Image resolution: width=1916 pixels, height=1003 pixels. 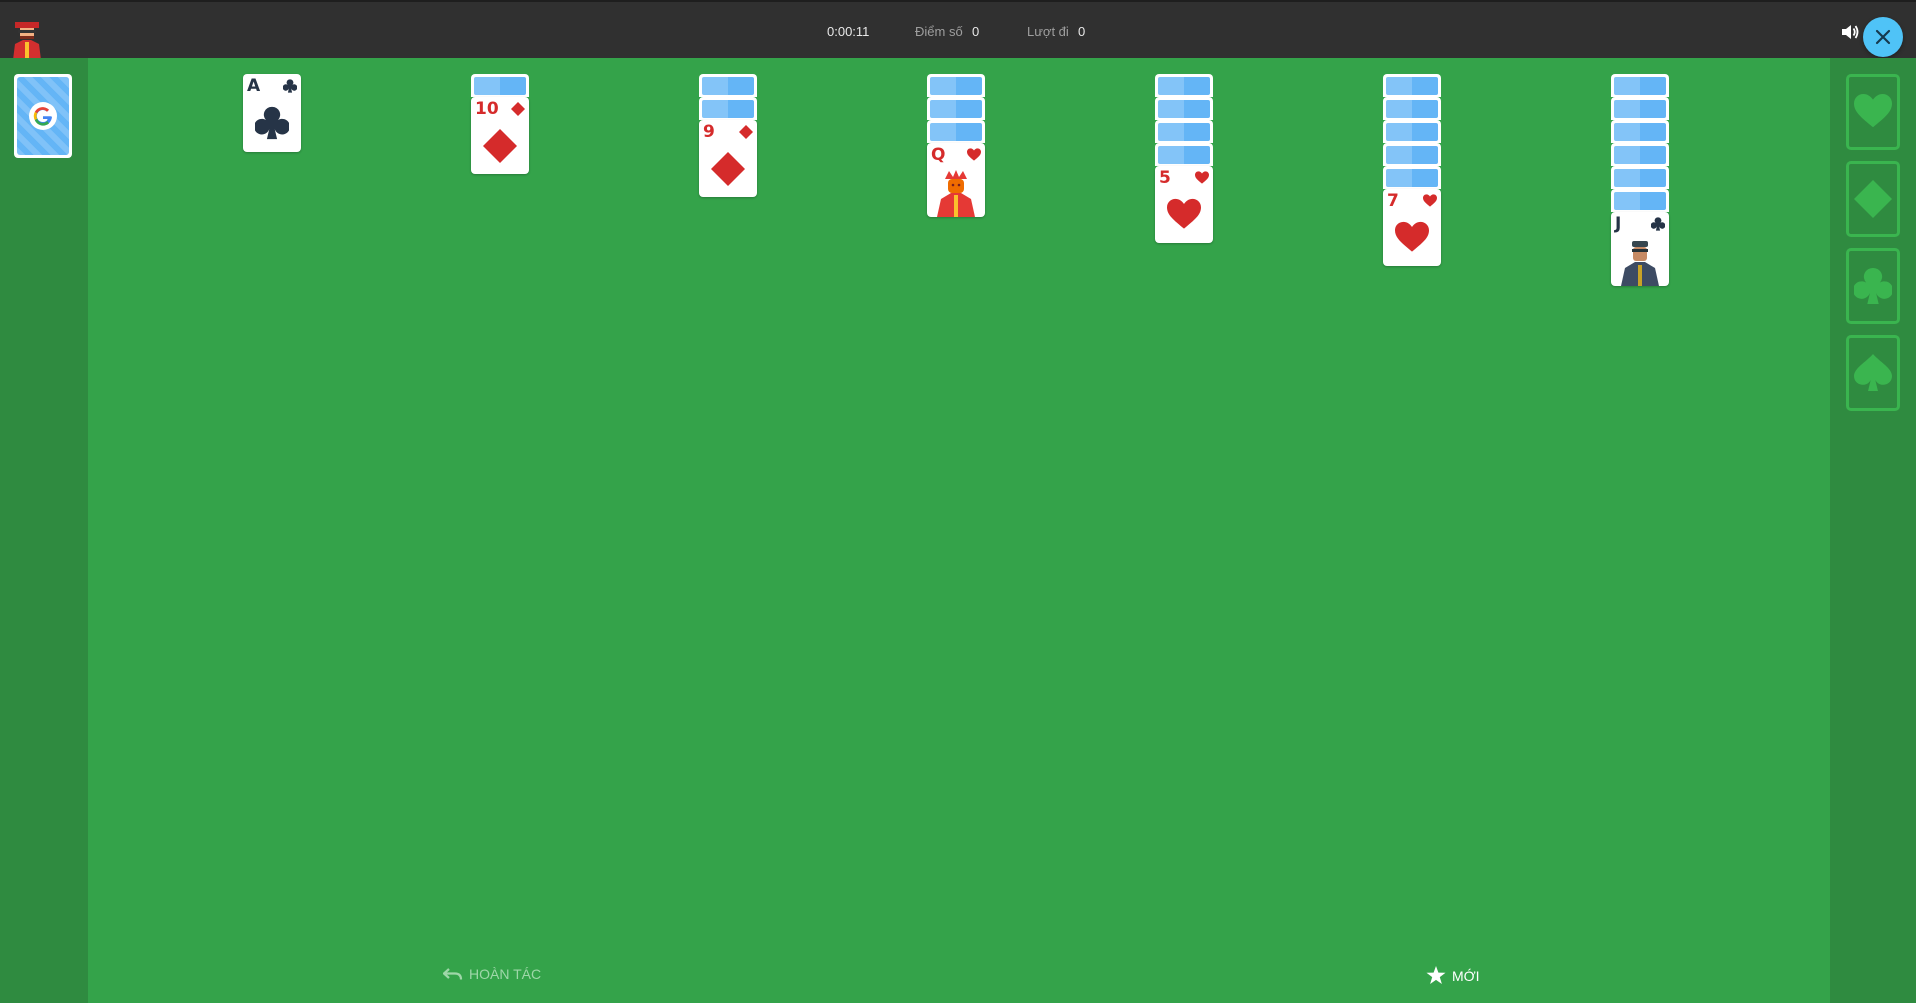 I want to click on card-rank: 9, so click(x=709, y=132).